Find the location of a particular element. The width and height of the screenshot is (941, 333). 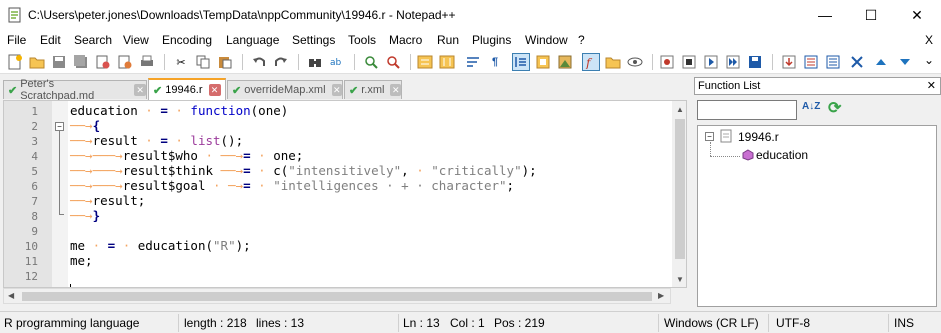

close-document-button: X is located at coordinates (929, 40).